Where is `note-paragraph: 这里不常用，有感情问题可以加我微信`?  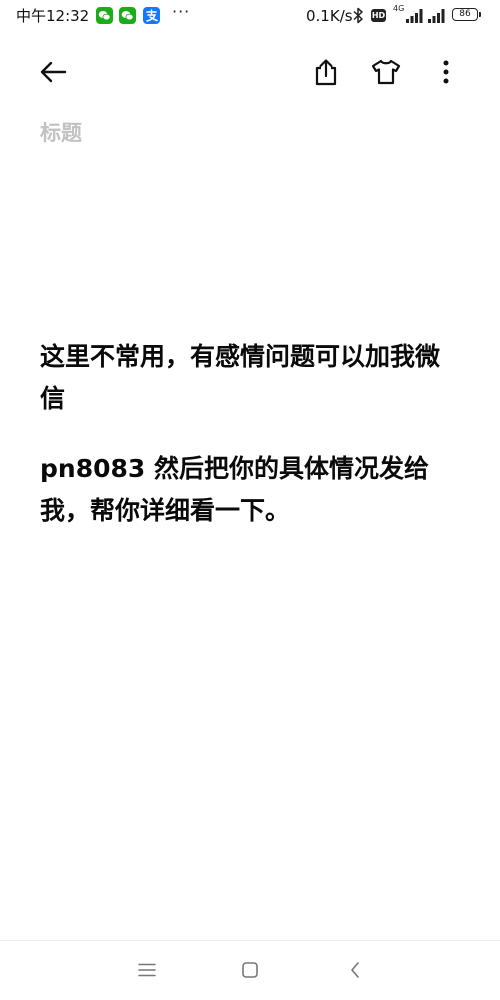
note-paragraph: 这里不常用，有感情问题可以加我微信 is located at coordinates (240, 377).